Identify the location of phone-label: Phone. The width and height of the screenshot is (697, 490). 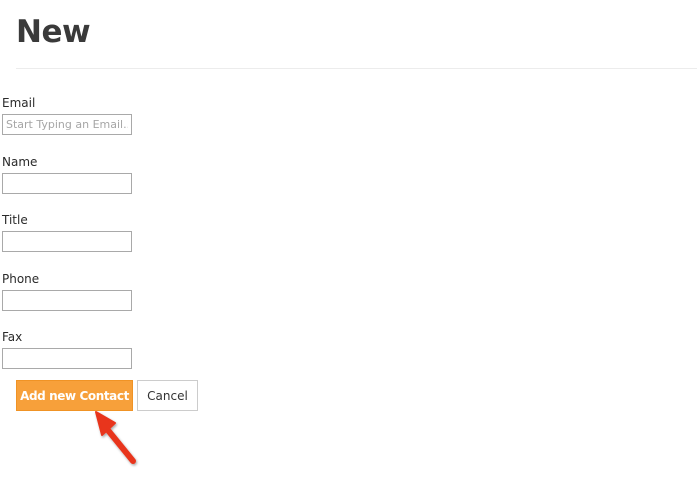
(21, 279).